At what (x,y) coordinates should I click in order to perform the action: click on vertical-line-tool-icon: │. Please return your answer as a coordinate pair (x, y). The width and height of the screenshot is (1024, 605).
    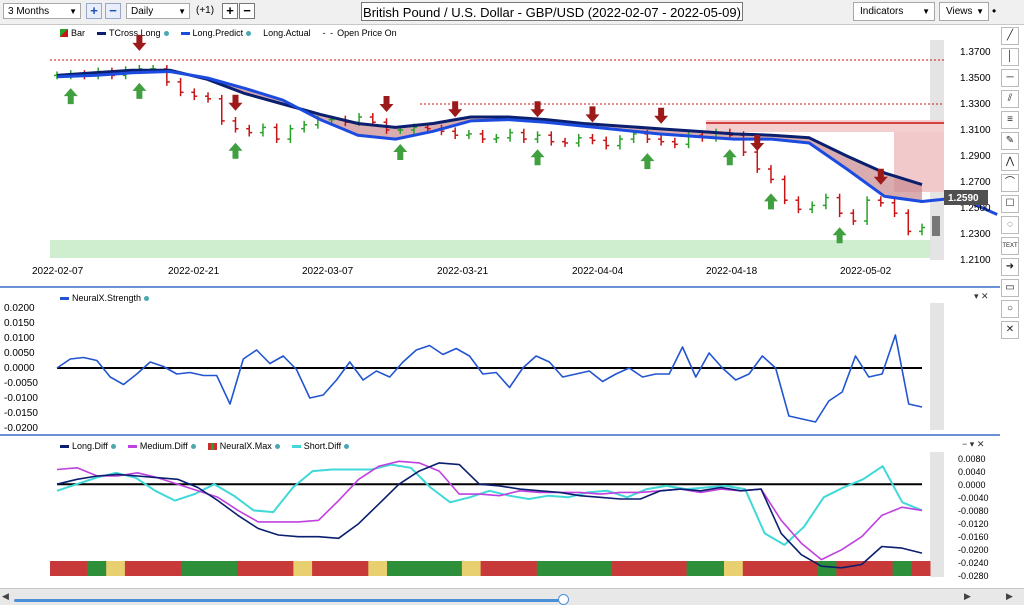
    Looking at the image, I should click on (1010, 57).